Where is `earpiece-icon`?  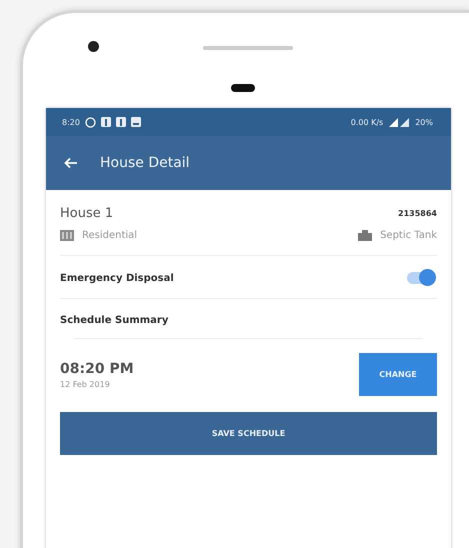 earpiece-icon is located at coordinates (243, 88).